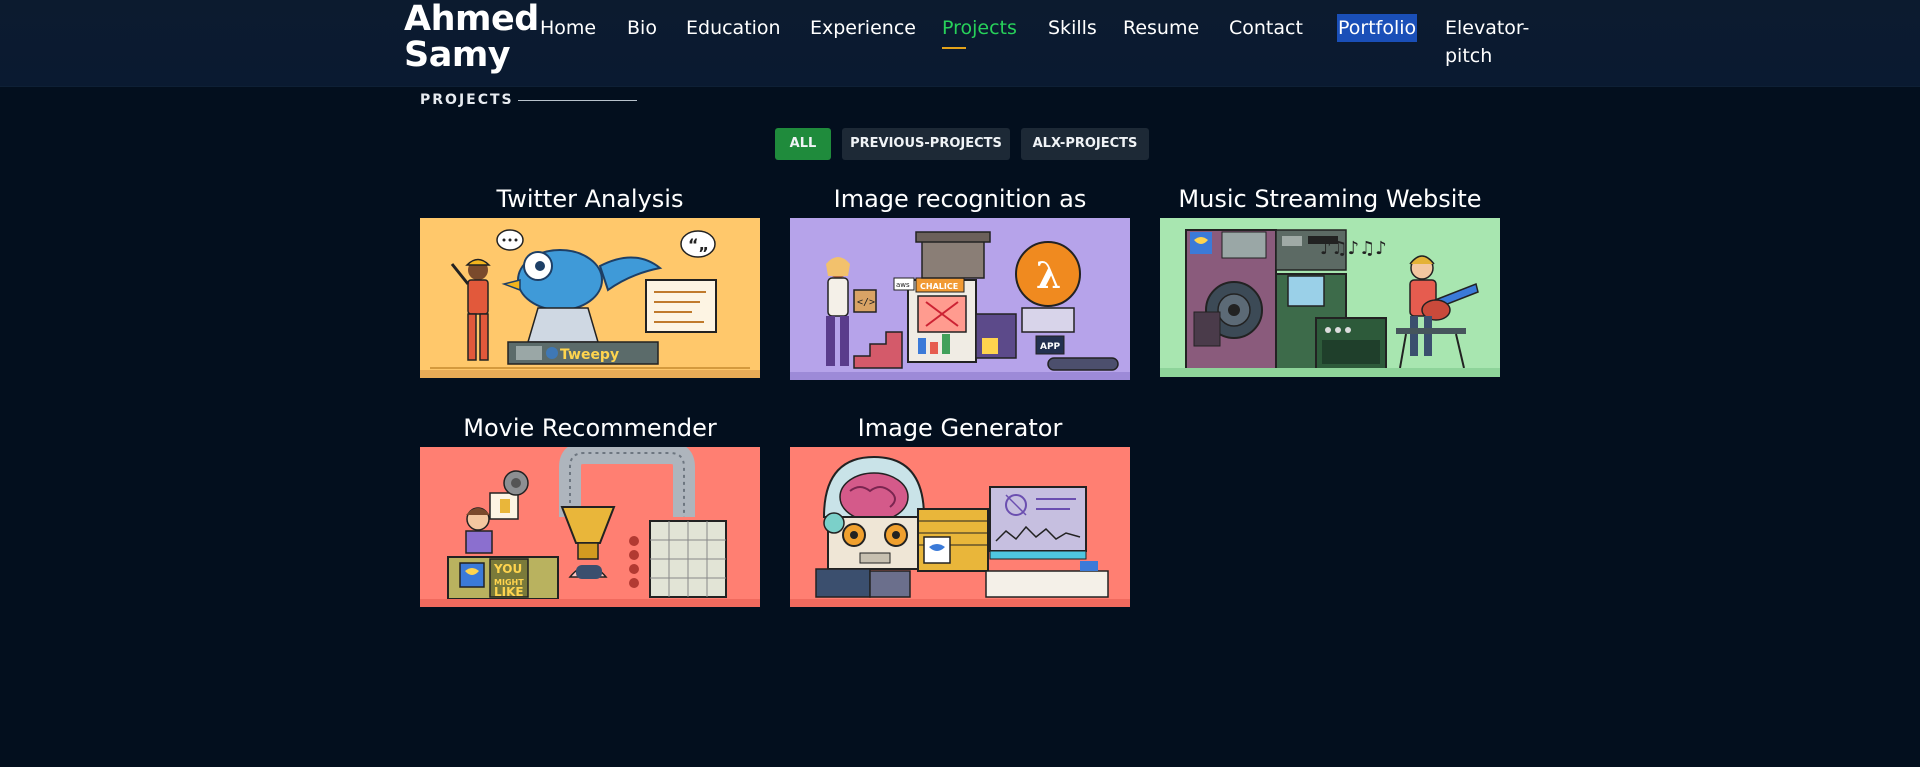 The width and height of the screenshot is (1920, 767). I want to click on nav-portfolio: Portfolio, so click(1377, 28).